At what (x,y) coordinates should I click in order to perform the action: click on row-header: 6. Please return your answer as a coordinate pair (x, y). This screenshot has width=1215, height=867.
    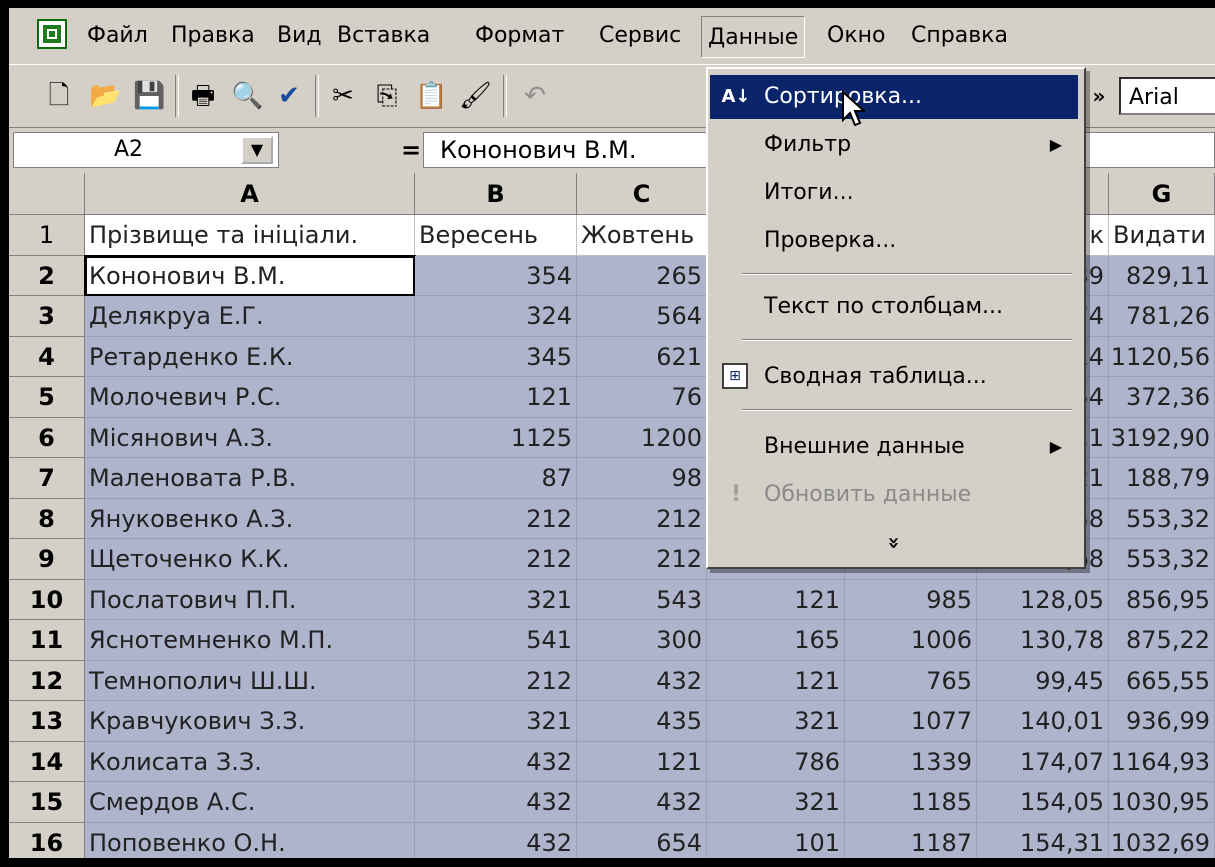
    Looking at the image, I should click on (47, 437).